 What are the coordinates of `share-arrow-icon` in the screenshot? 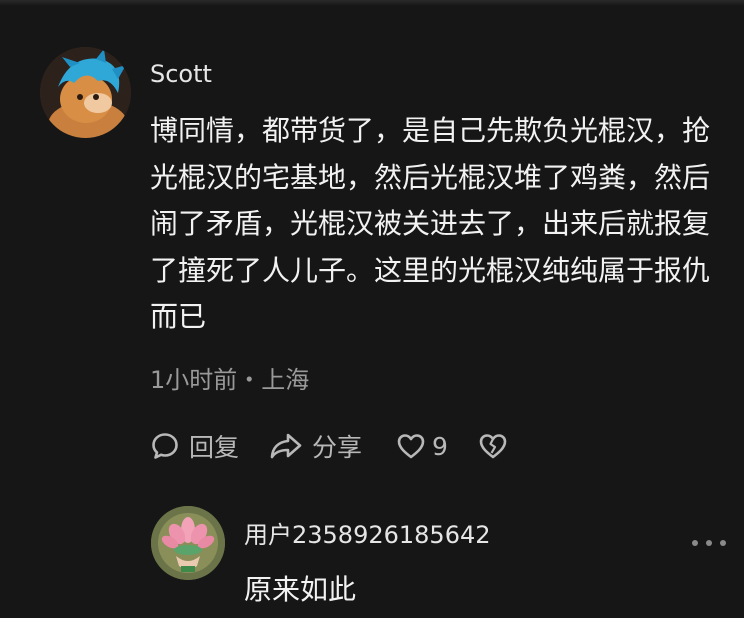 It's located at (286, 446).